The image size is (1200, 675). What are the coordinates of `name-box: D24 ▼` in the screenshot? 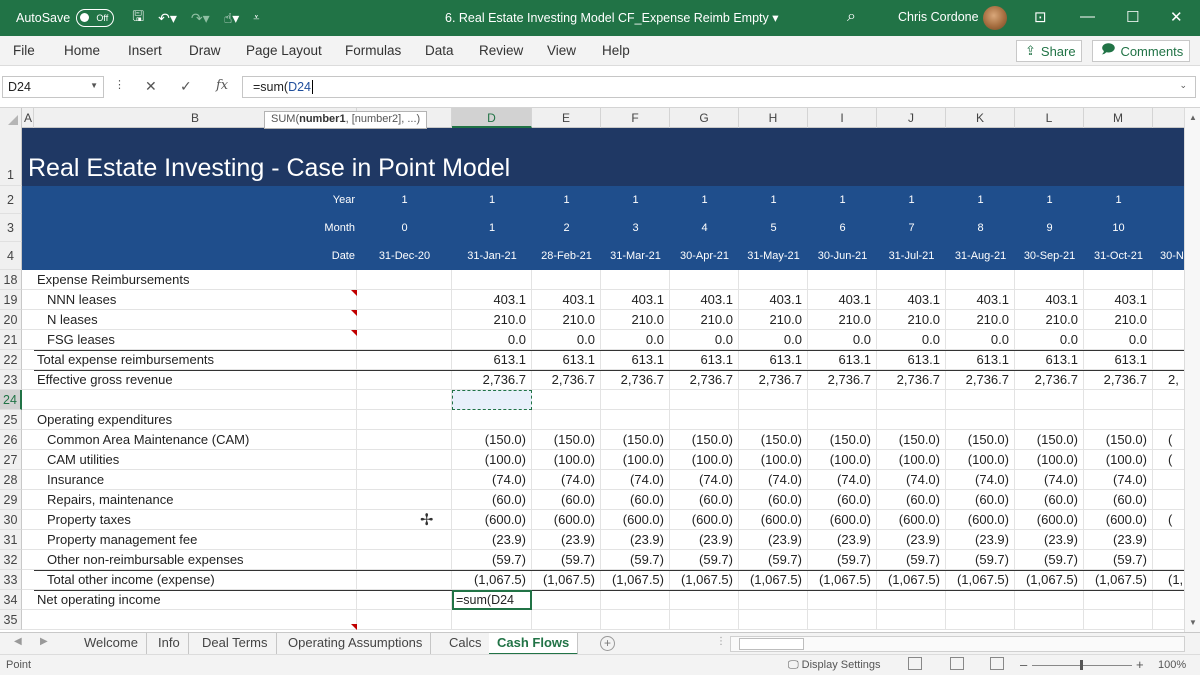 It's located at (53, 87).